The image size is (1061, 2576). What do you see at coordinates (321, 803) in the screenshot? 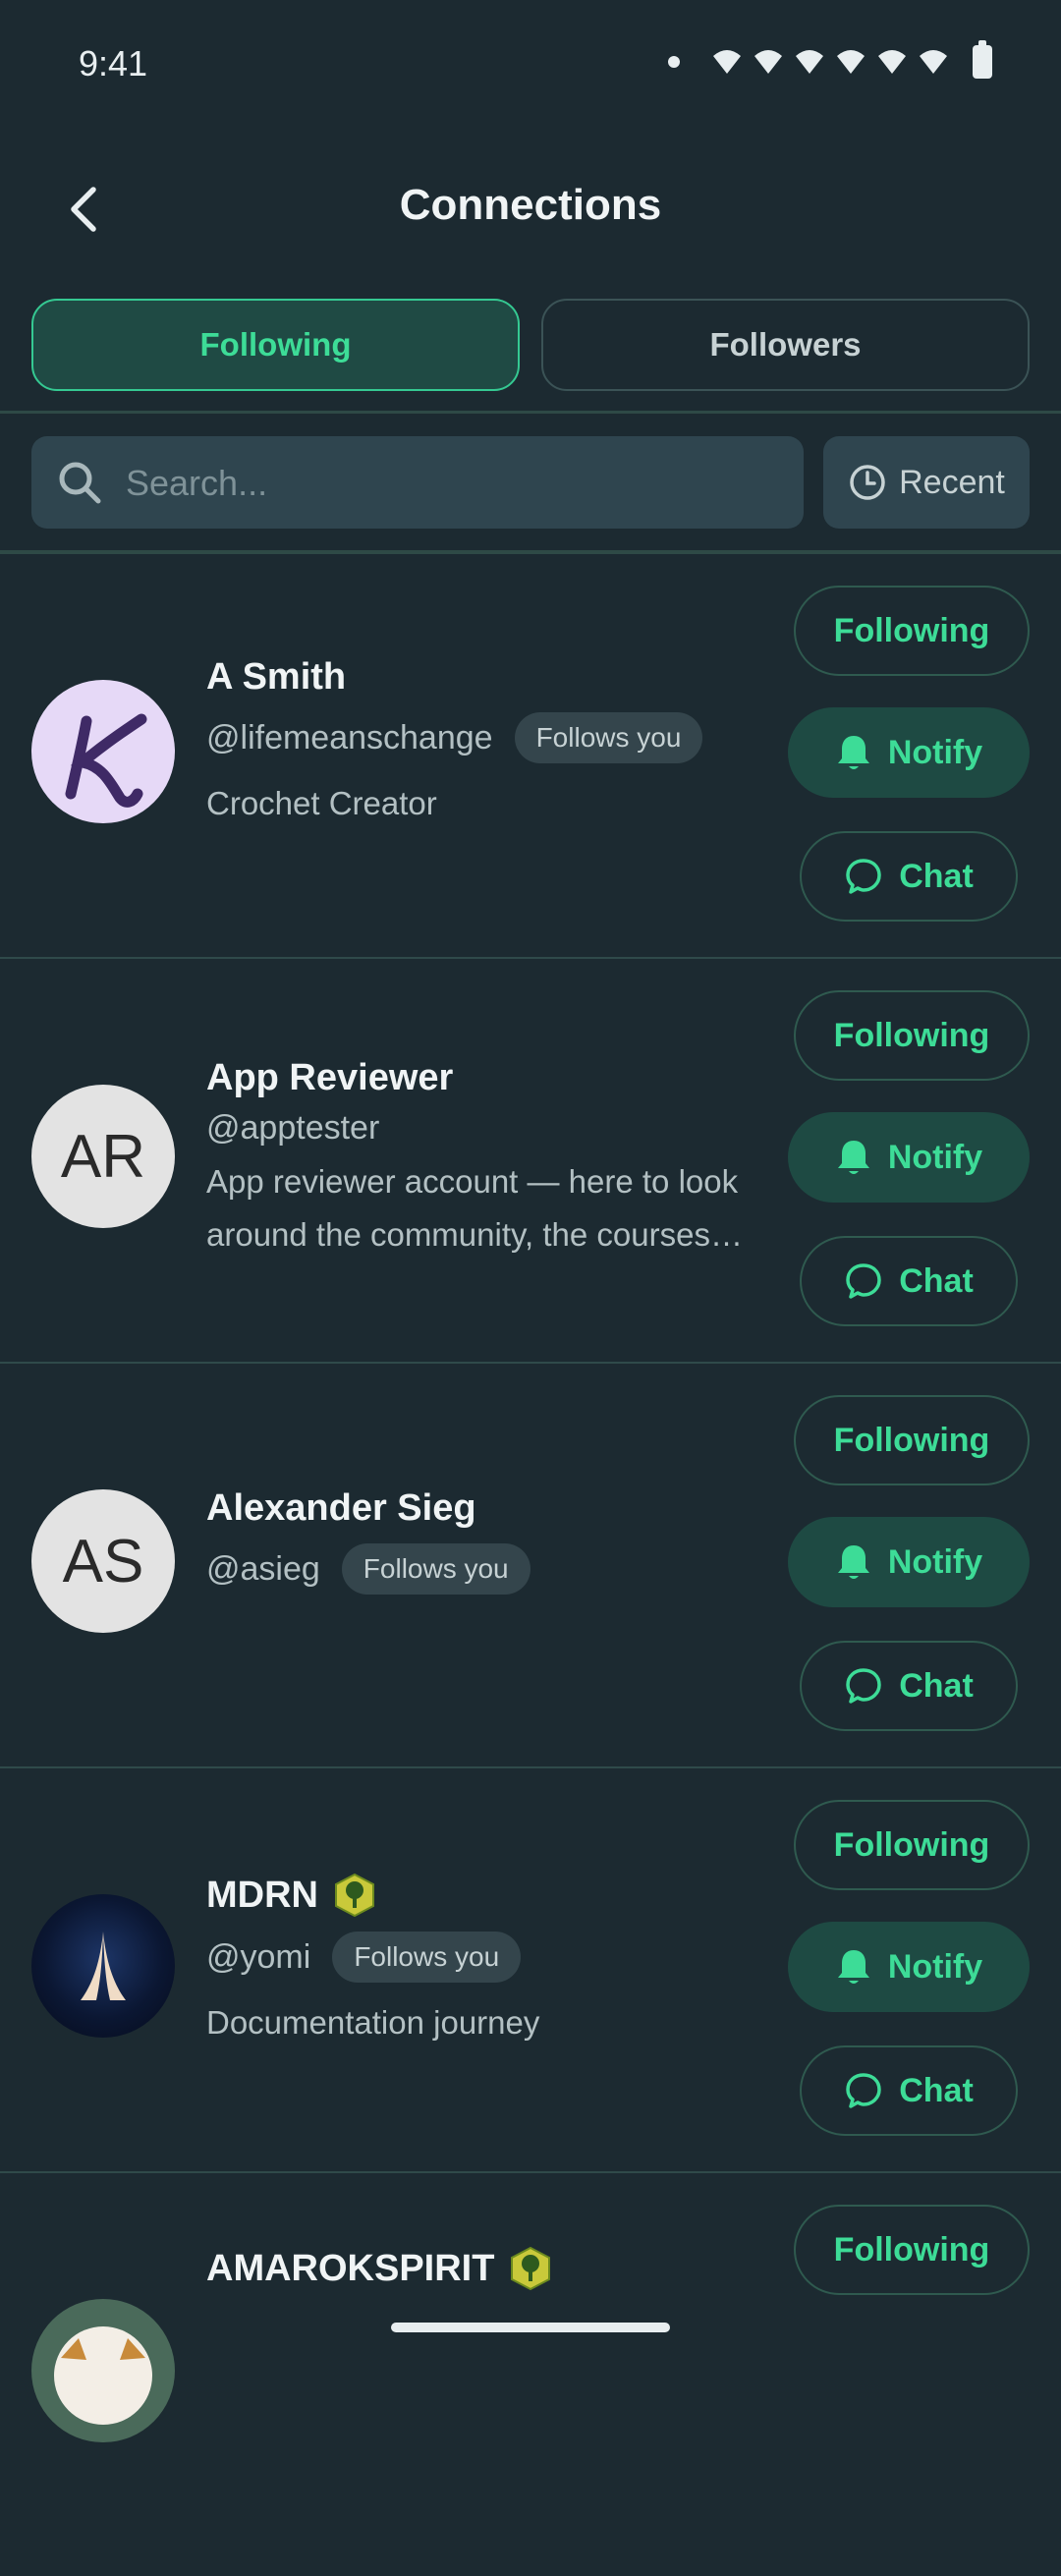
I see `user-bio: Crochet Creator` at bounding box center [321, 803].